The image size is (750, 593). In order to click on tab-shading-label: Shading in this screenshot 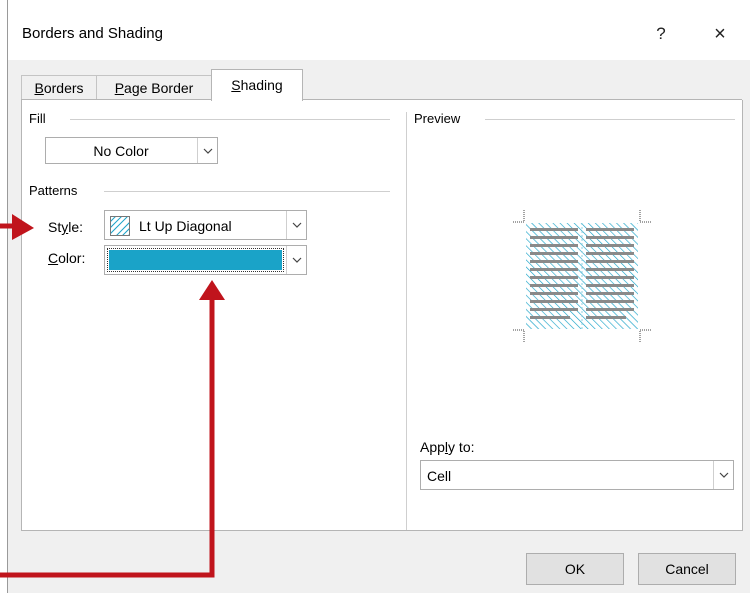, I will do `click(257, 85)`.